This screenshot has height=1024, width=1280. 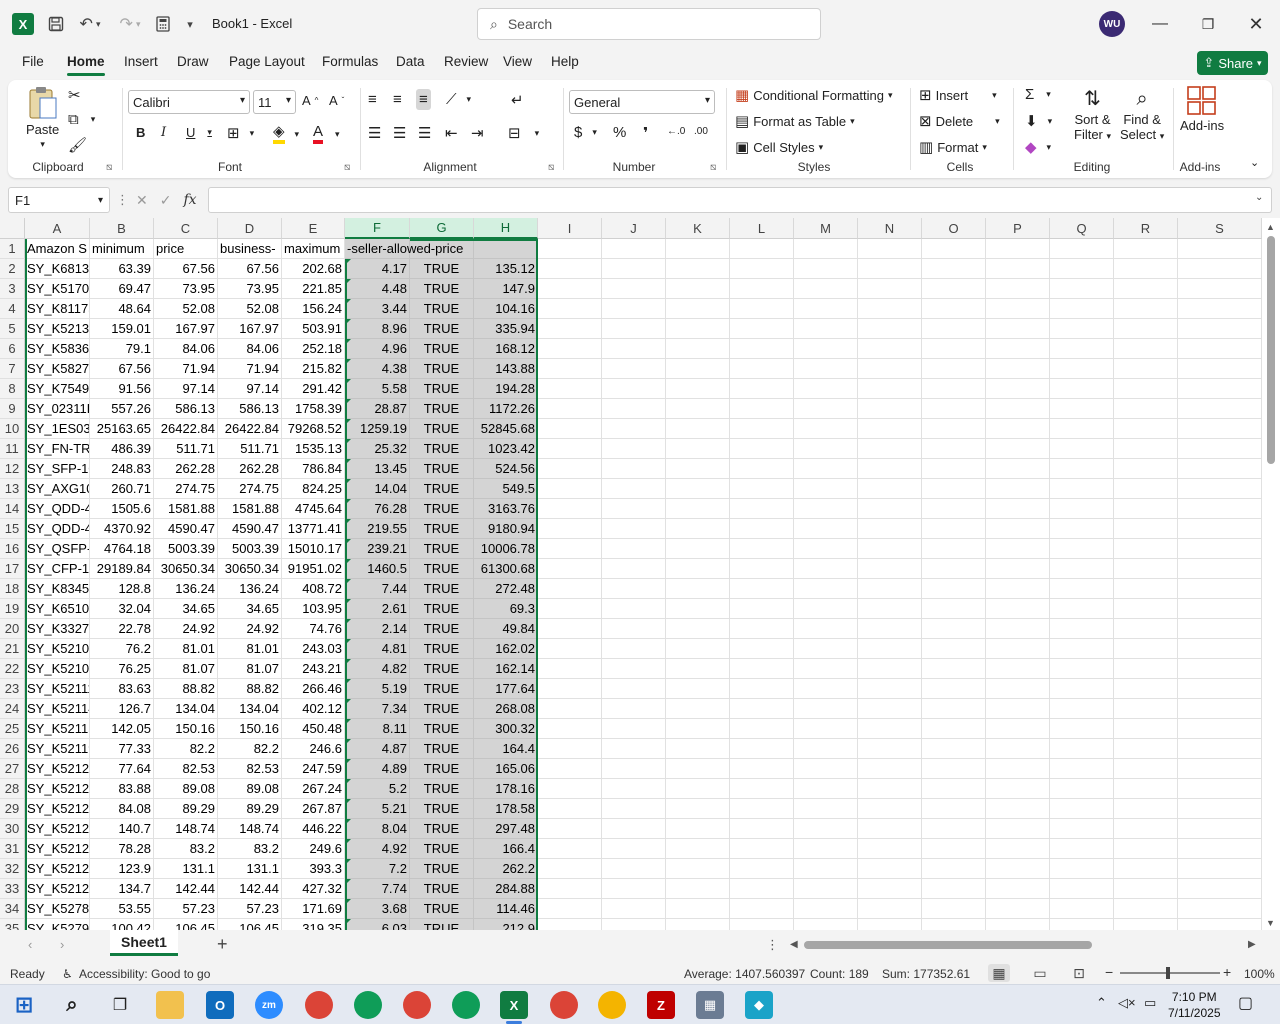 I want to click on row-header: 10, so click(x=12, y=429).